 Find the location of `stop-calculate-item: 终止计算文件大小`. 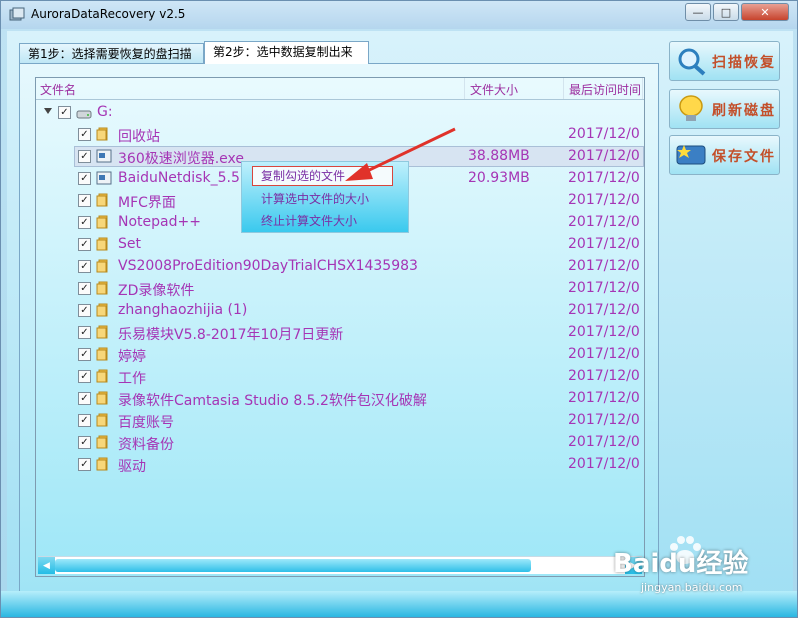

stop-calculate-item: 终止计算文件大小 is located at coordinates (325, 221).